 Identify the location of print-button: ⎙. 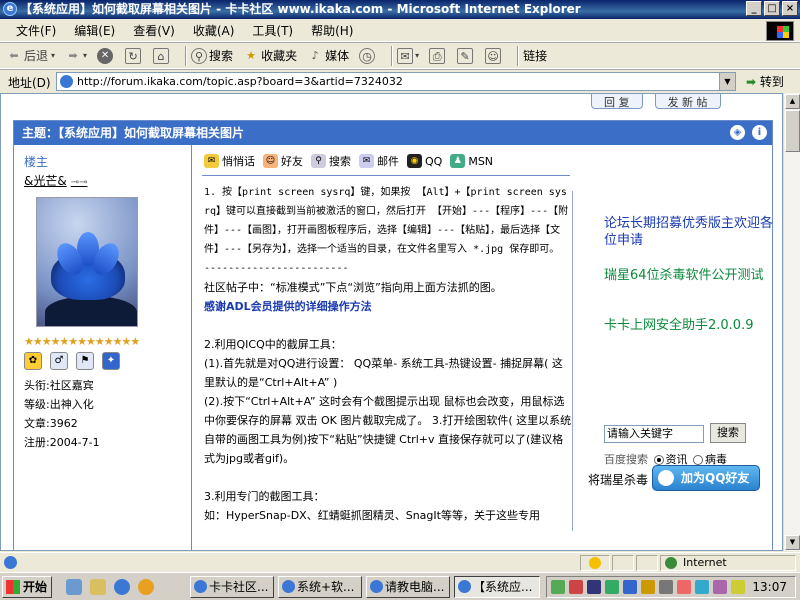
(438, 55).